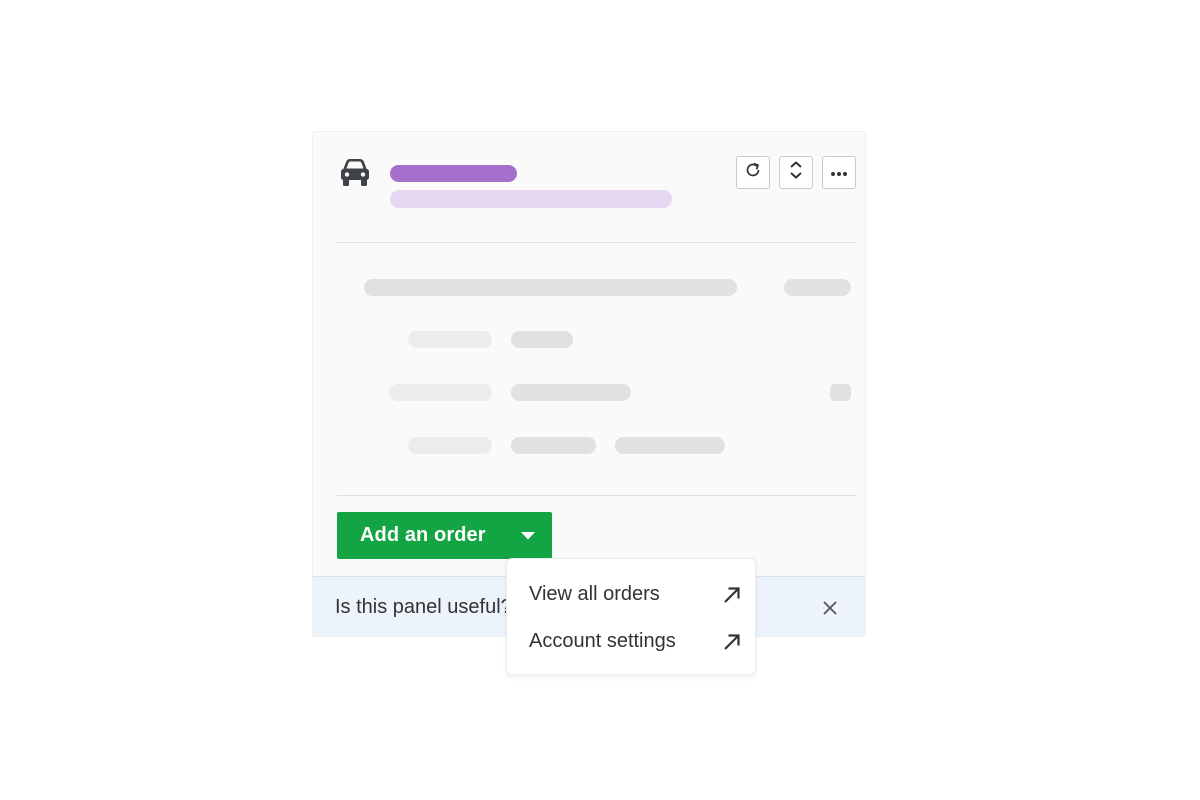  I want to click on chevron-up-down-icon, so click(796, 172).